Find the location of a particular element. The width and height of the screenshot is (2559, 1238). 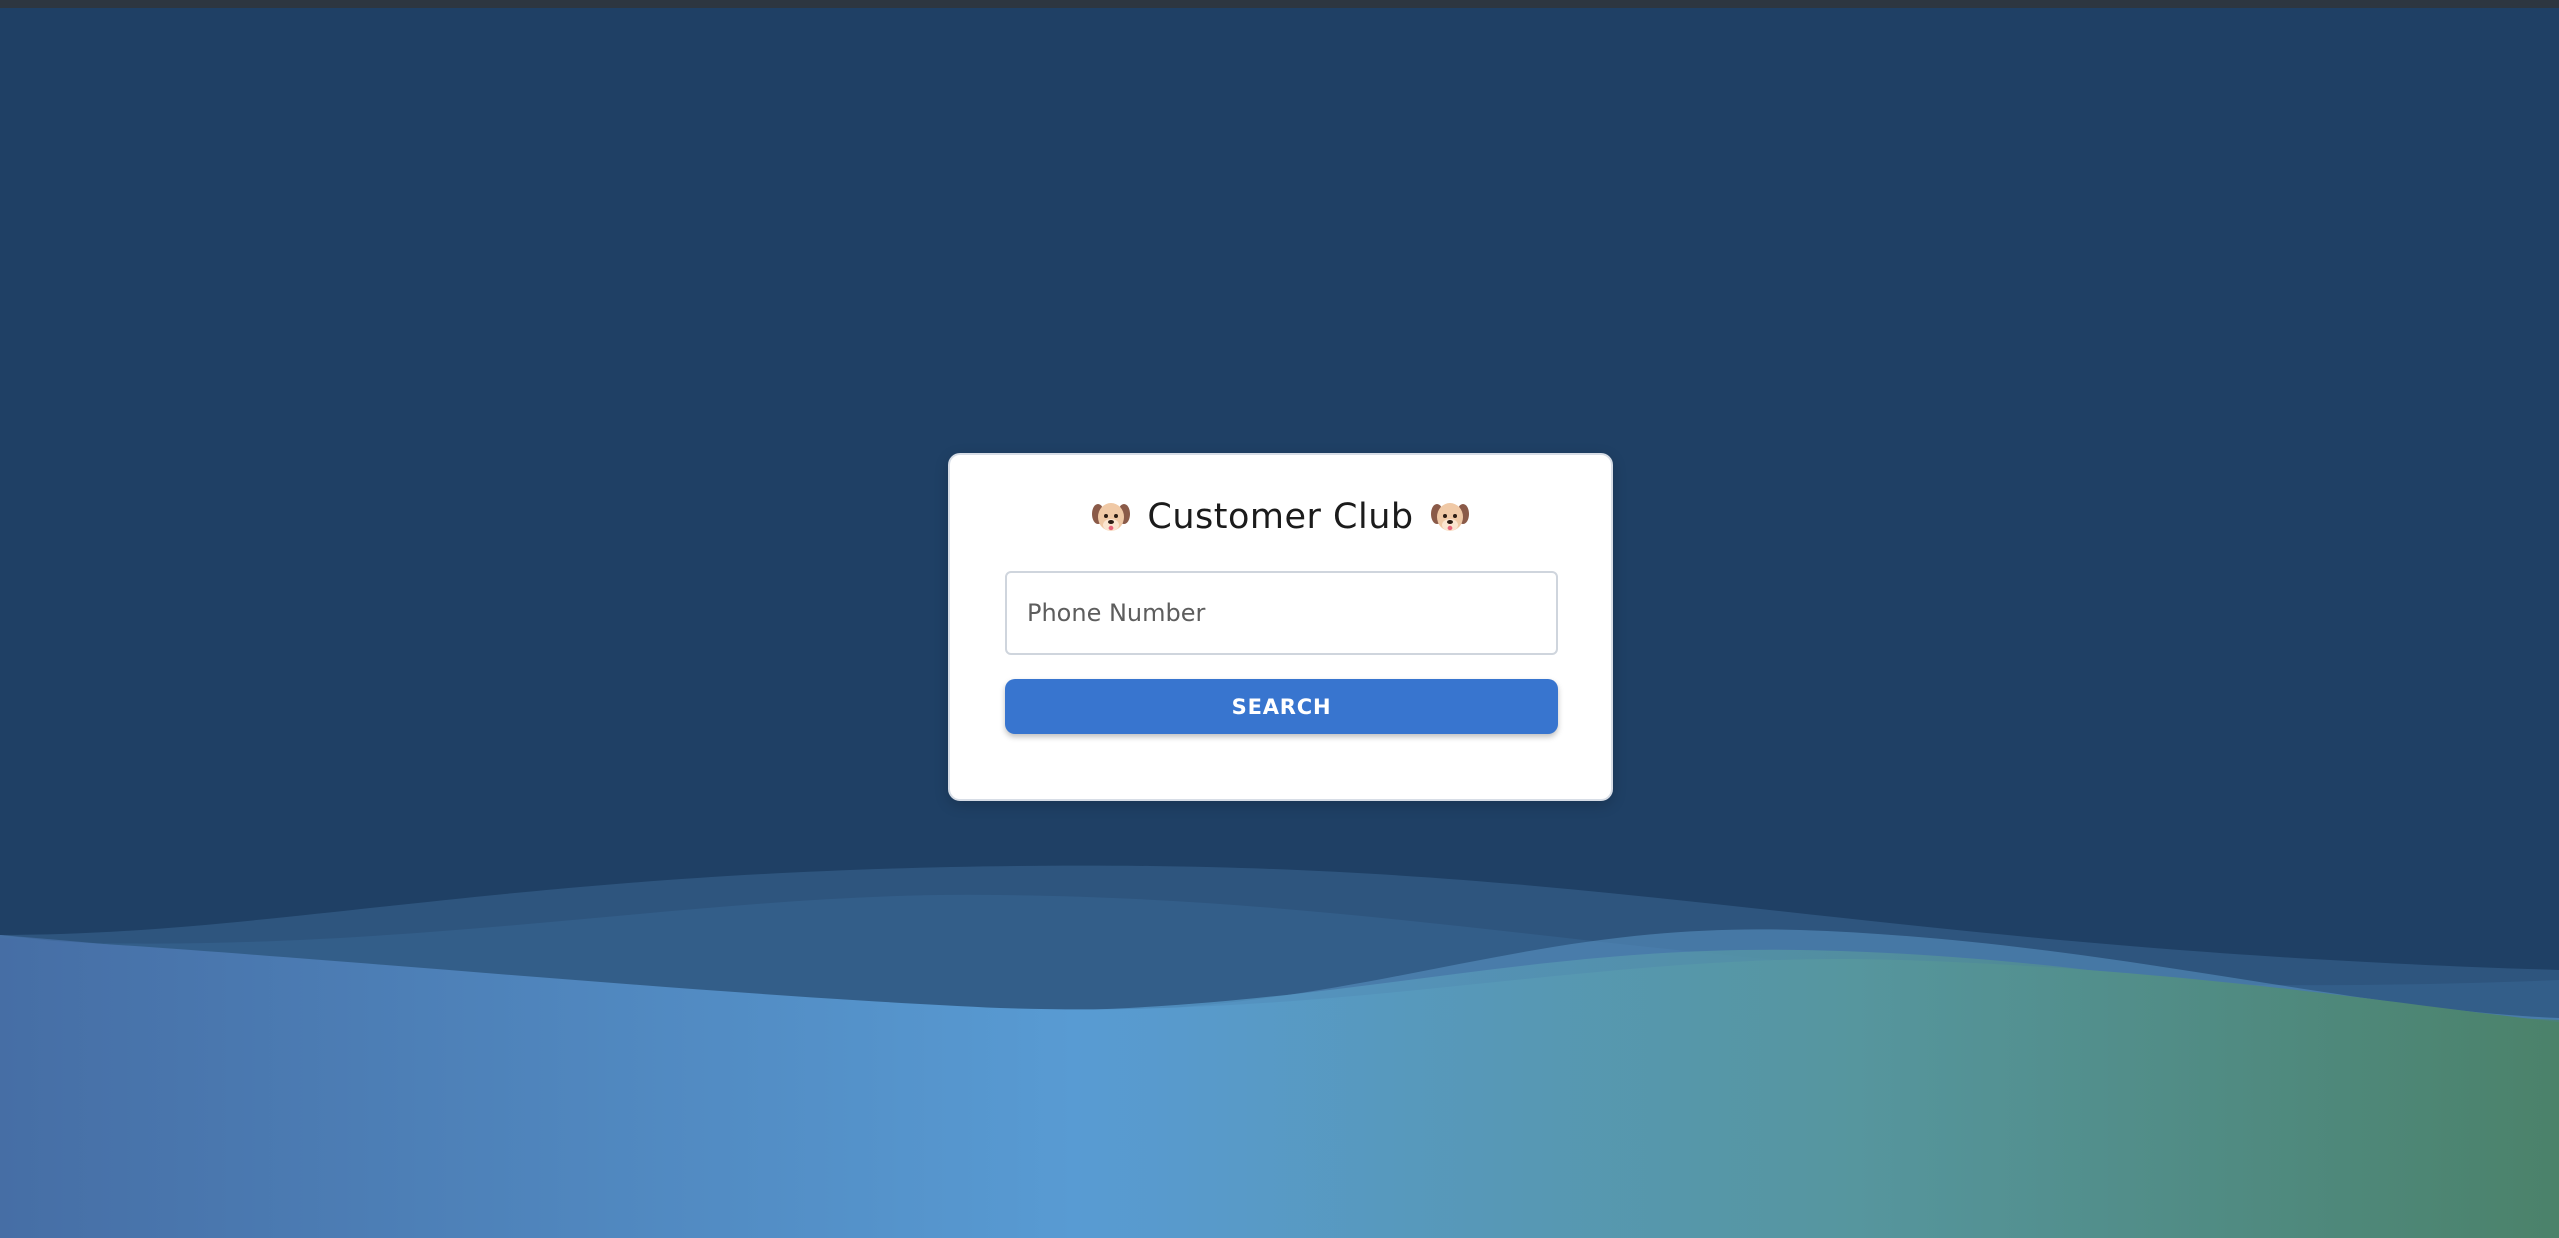

page-title: Customer Club is located at coordinates (1280, 517).